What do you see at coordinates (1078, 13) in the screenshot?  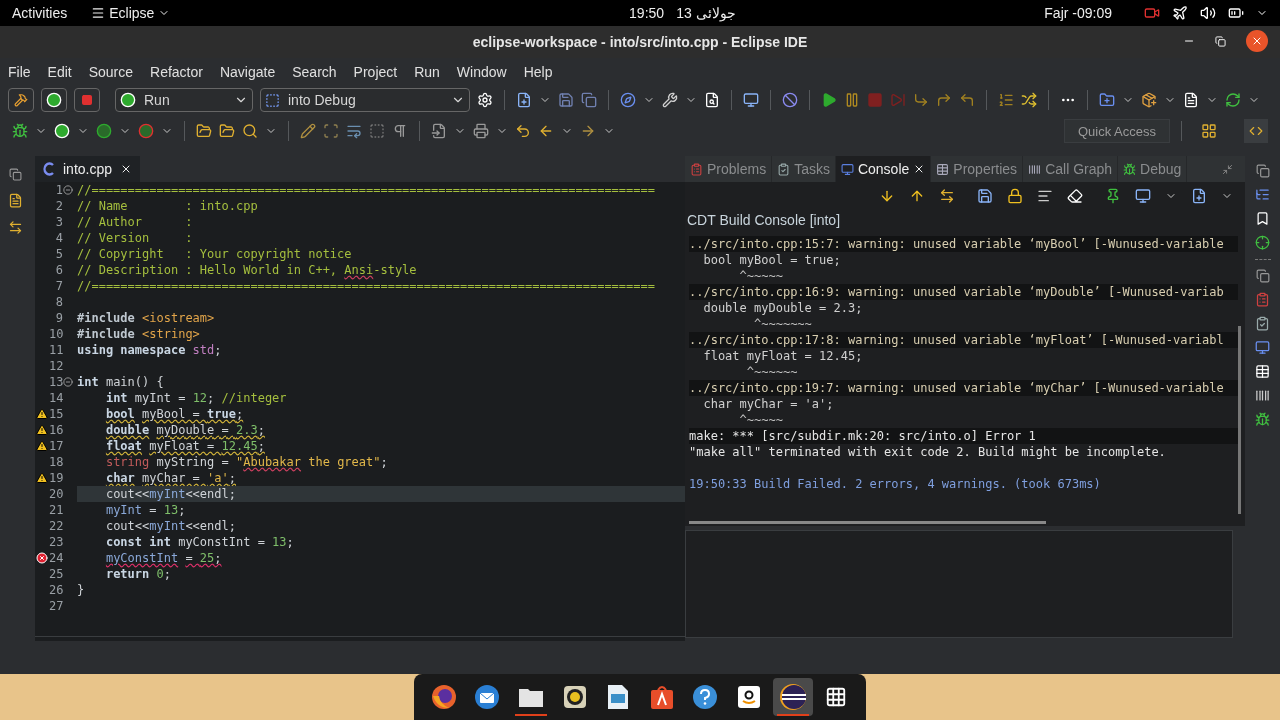 I see `prayer-time: Fajr -09:09` at bounding box center [1078, 13].